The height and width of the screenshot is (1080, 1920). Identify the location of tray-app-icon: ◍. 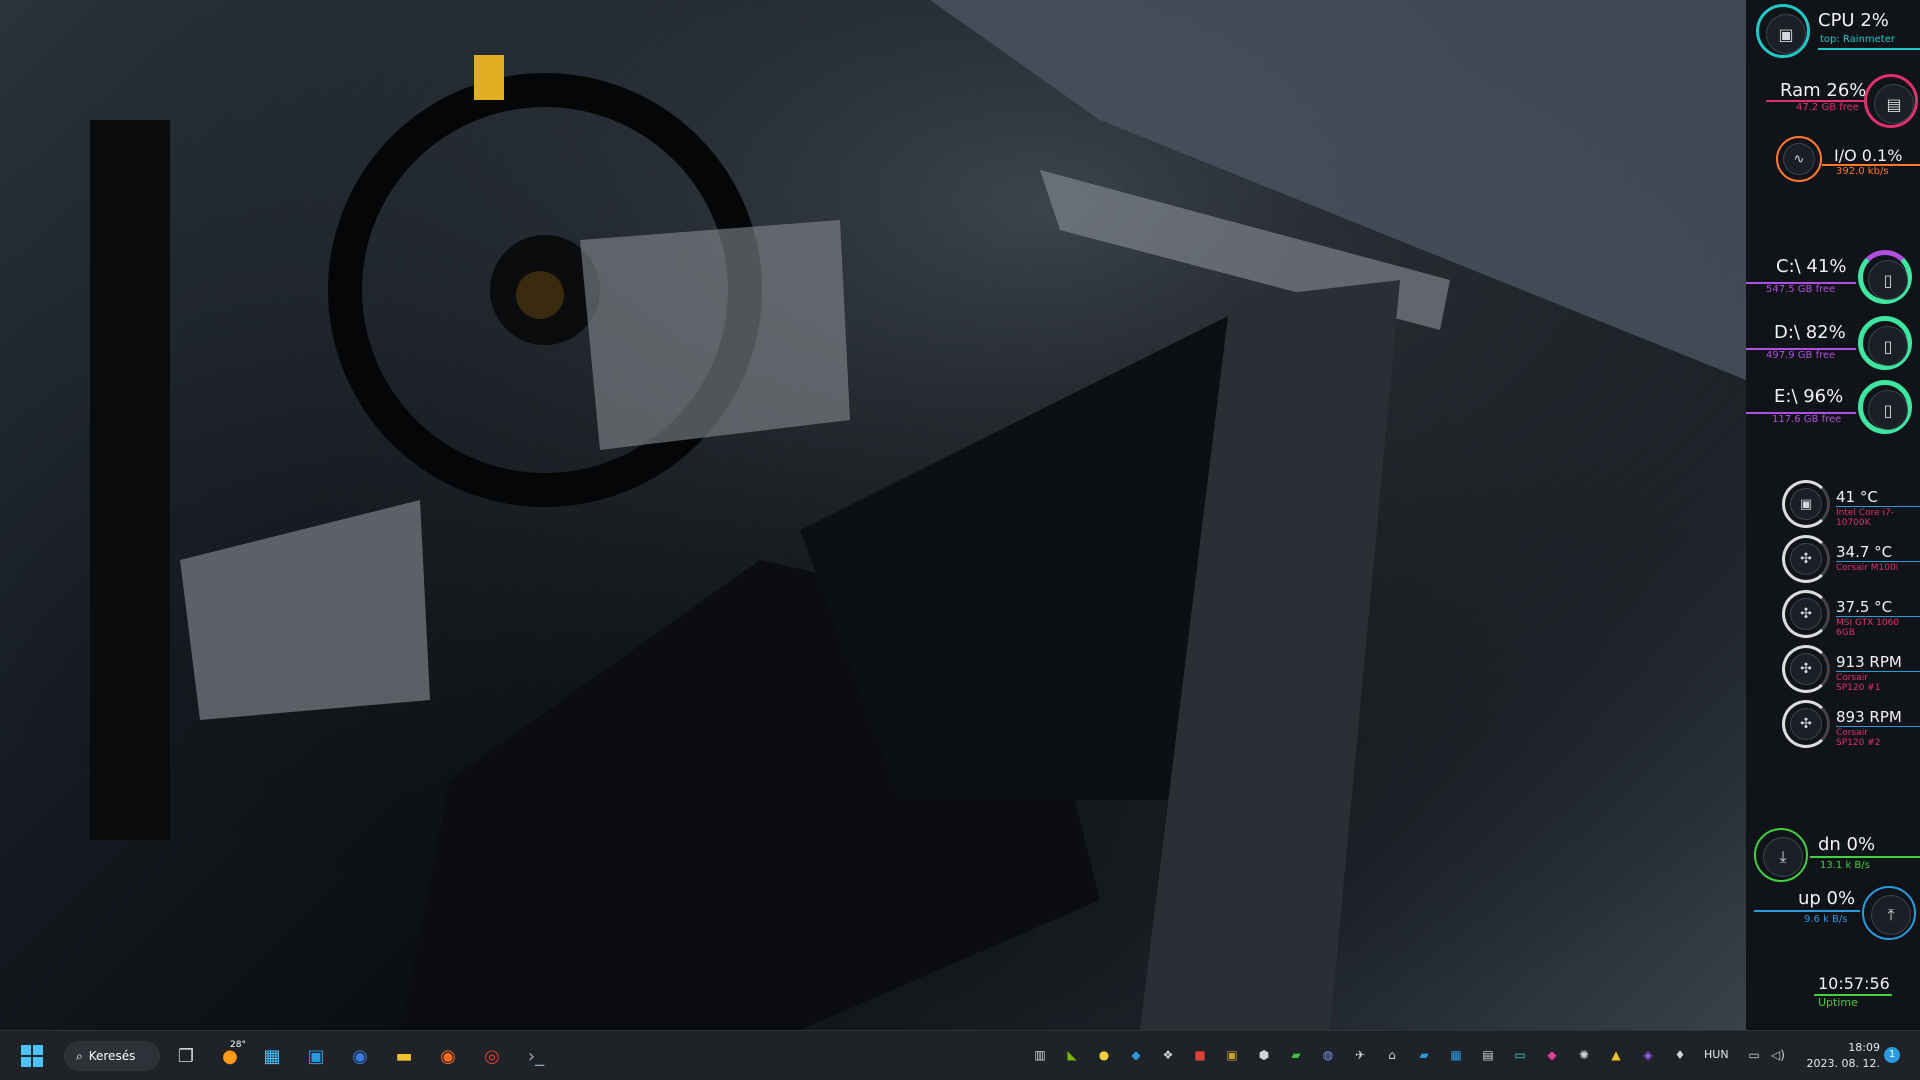
(1328, 1055).